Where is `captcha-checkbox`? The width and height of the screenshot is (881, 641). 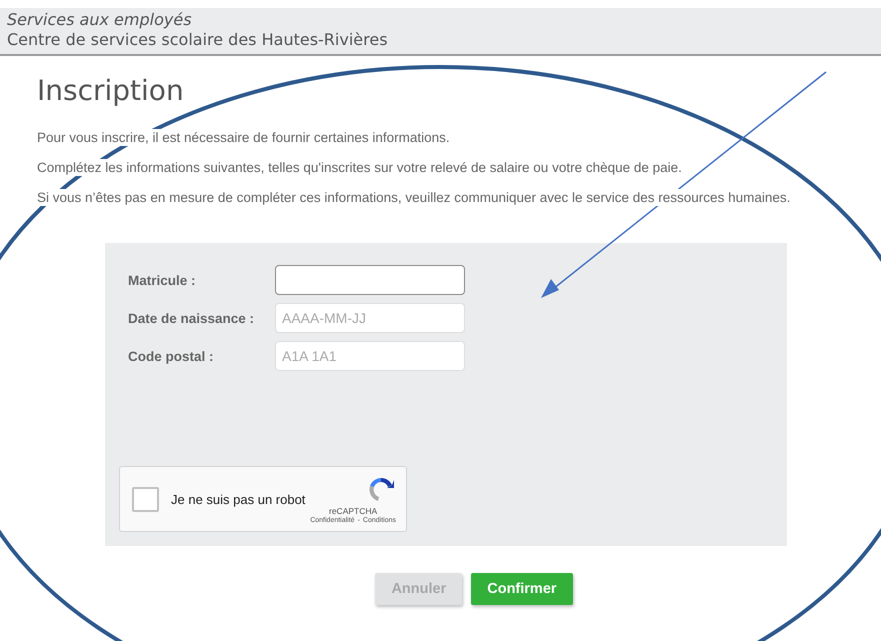 captcha-checkbox is located at coordinates (145, 499).